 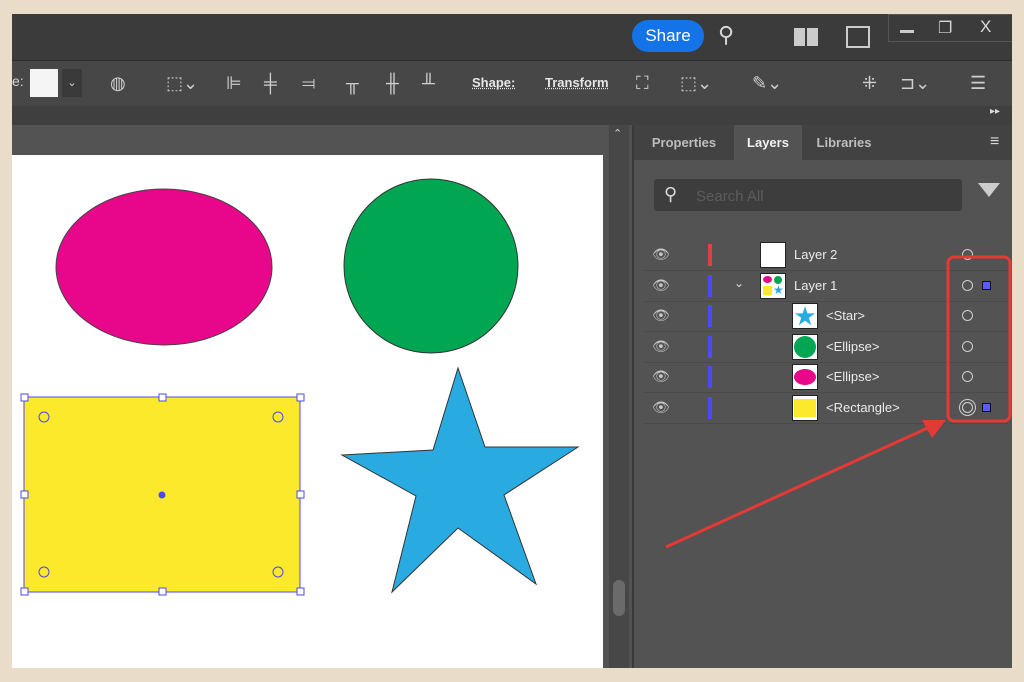 I want to click on annotation-arrow, so click(x=799, y=486).